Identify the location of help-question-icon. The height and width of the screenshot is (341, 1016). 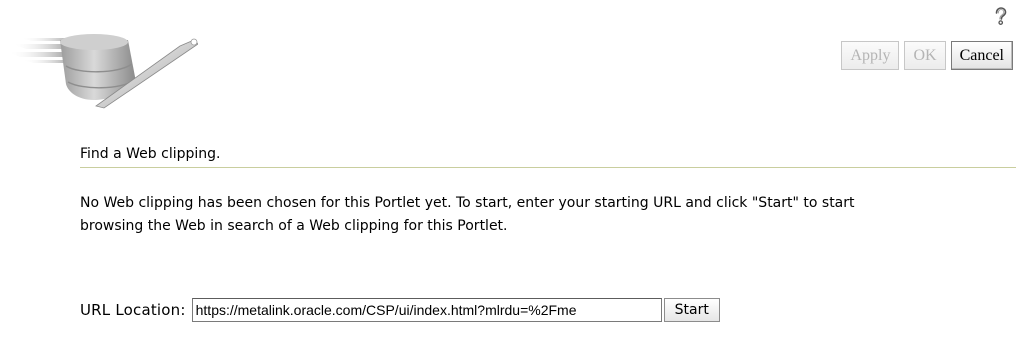
(1001, 16).